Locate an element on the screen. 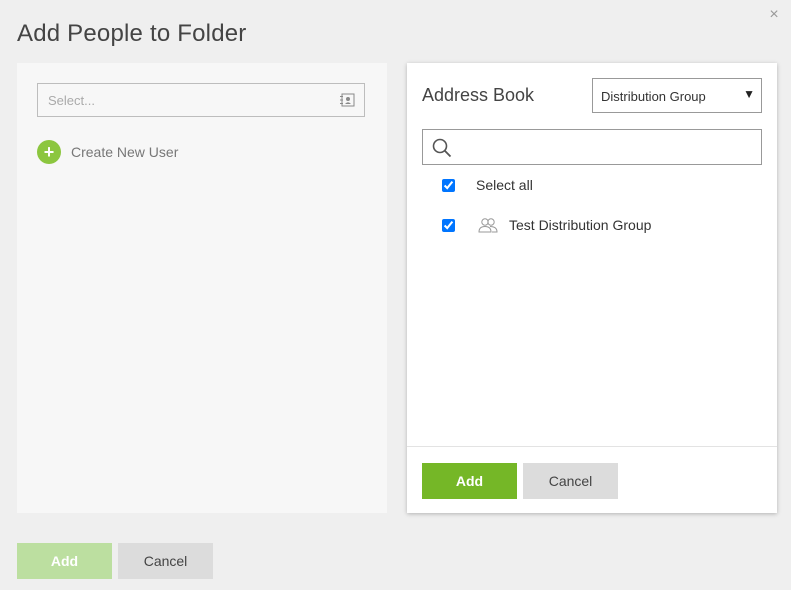  close-icon: × is located at coordinates (774, 15).